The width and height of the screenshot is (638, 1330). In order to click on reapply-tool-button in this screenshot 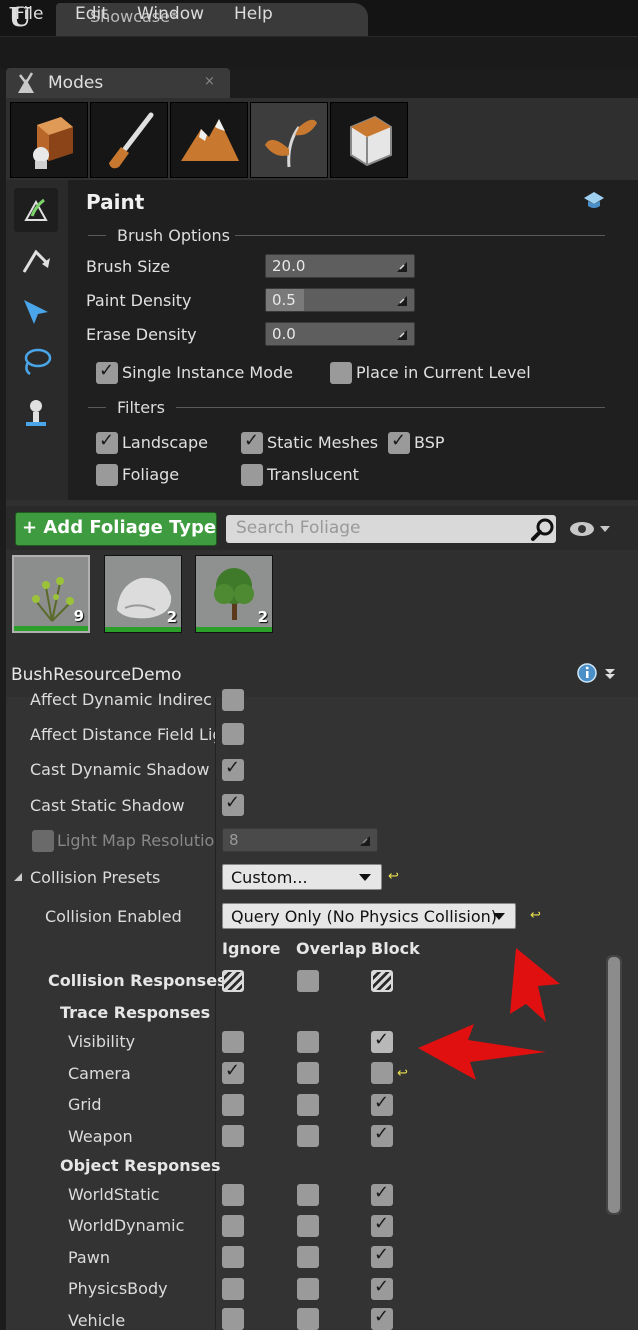, I will do `click(36, 262)`.